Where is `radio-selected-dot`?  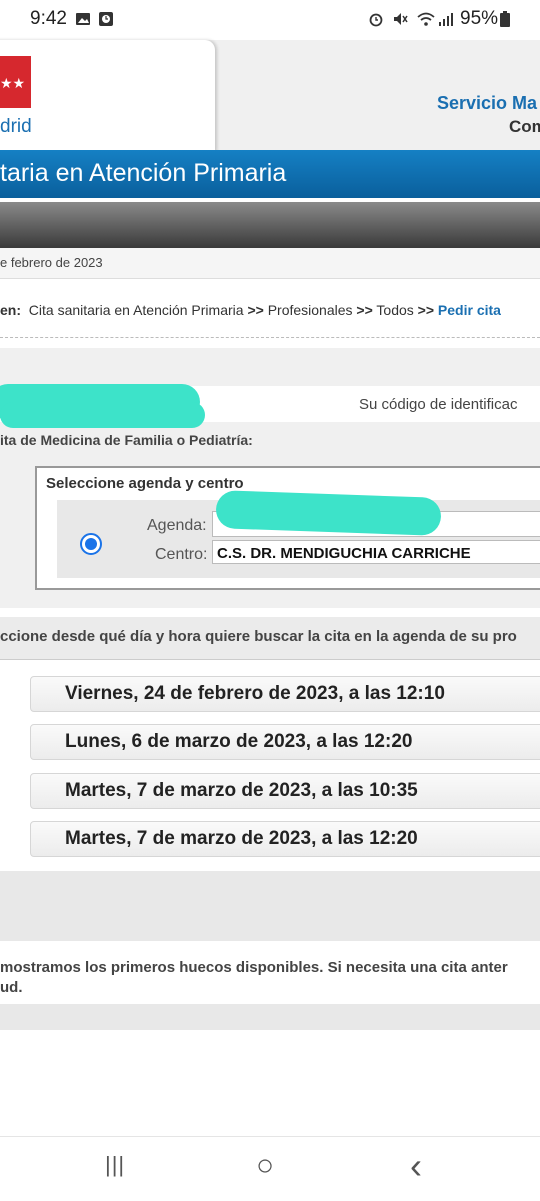 radio-selected-dot is located at coordinates (91, 544).